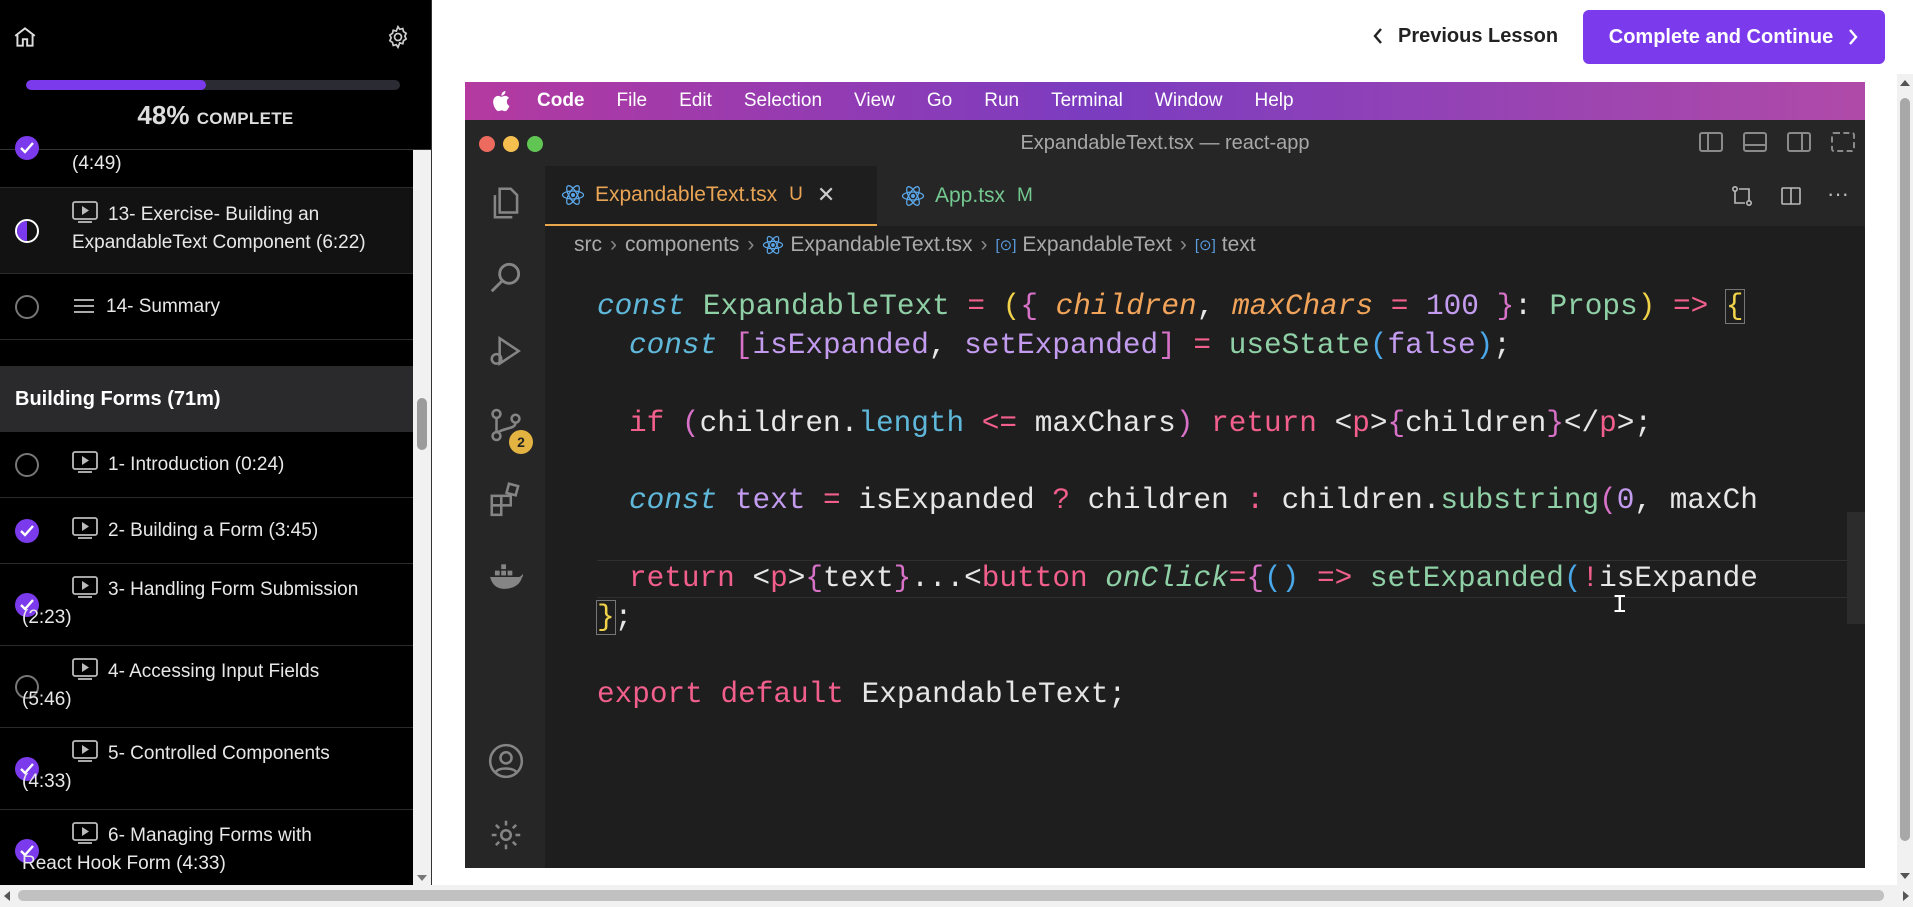 This screenshot has width=1913, height=907. I want to click on in-progress-icon, so click(27, 231).